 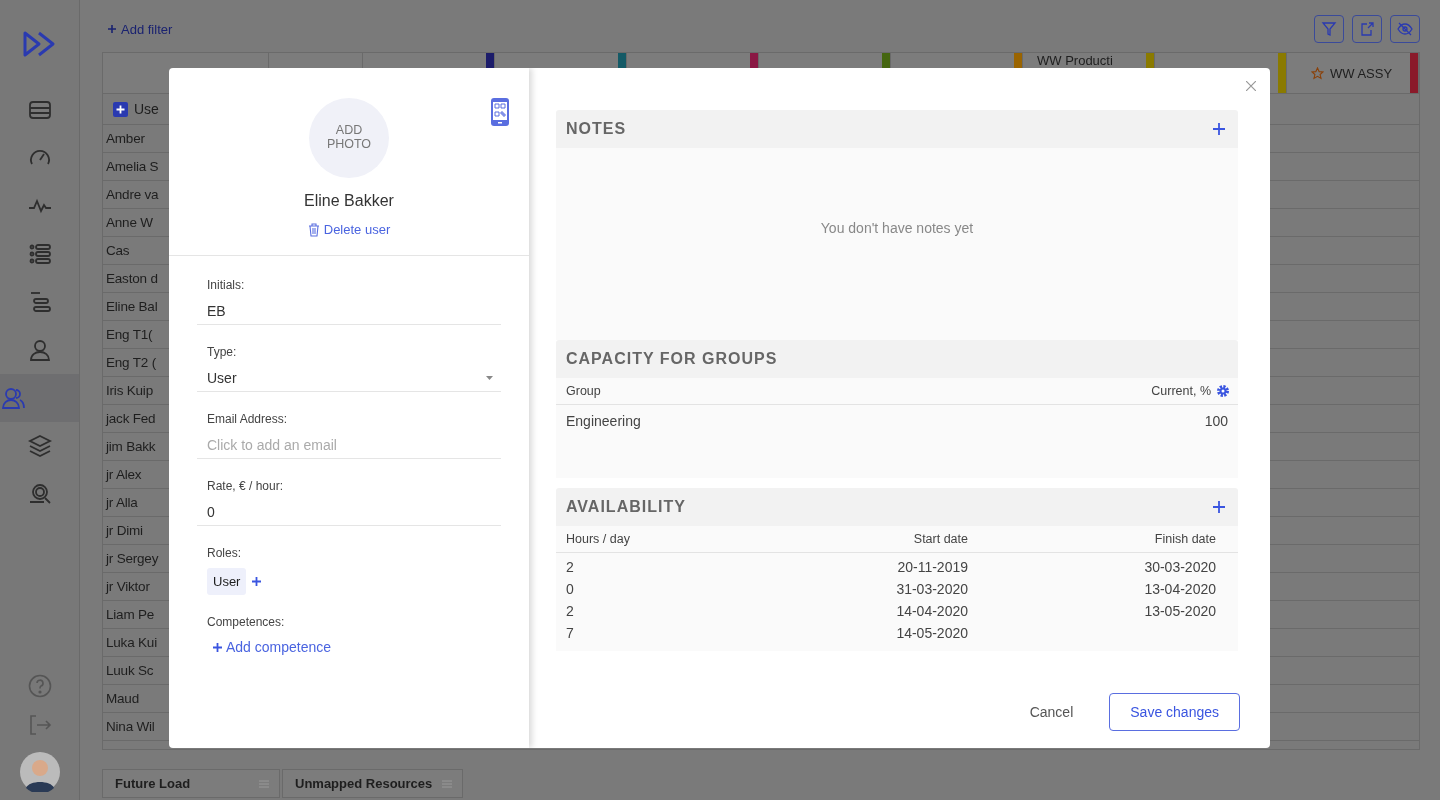 What do you see at coordinates (39, 398) in the screenshot?
I see `nav-item` at bounding box center [39, 398].